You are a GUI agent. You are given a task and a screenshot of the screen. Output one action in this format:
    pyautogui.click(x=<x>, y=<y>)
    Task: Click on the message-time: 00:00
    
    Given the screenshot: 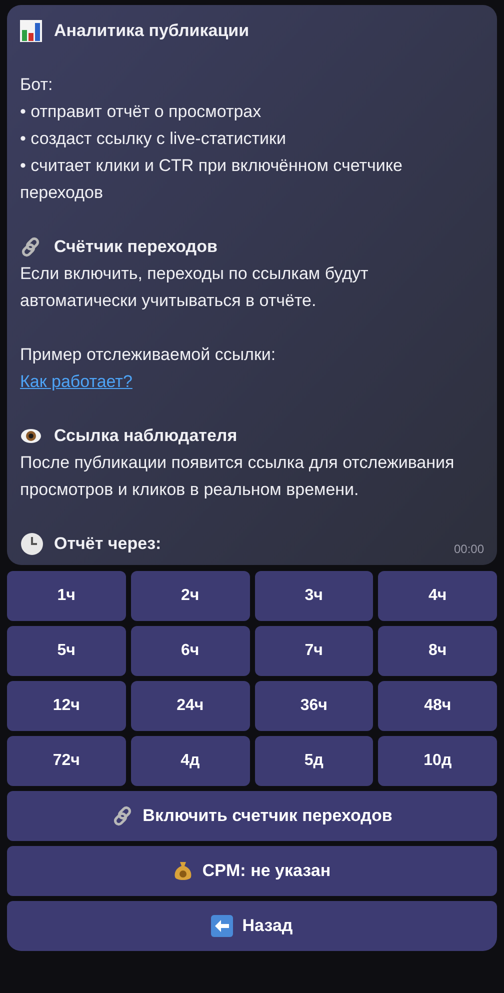 What is the action you would take?
    pyautogui.click(x=469, y=549)
    